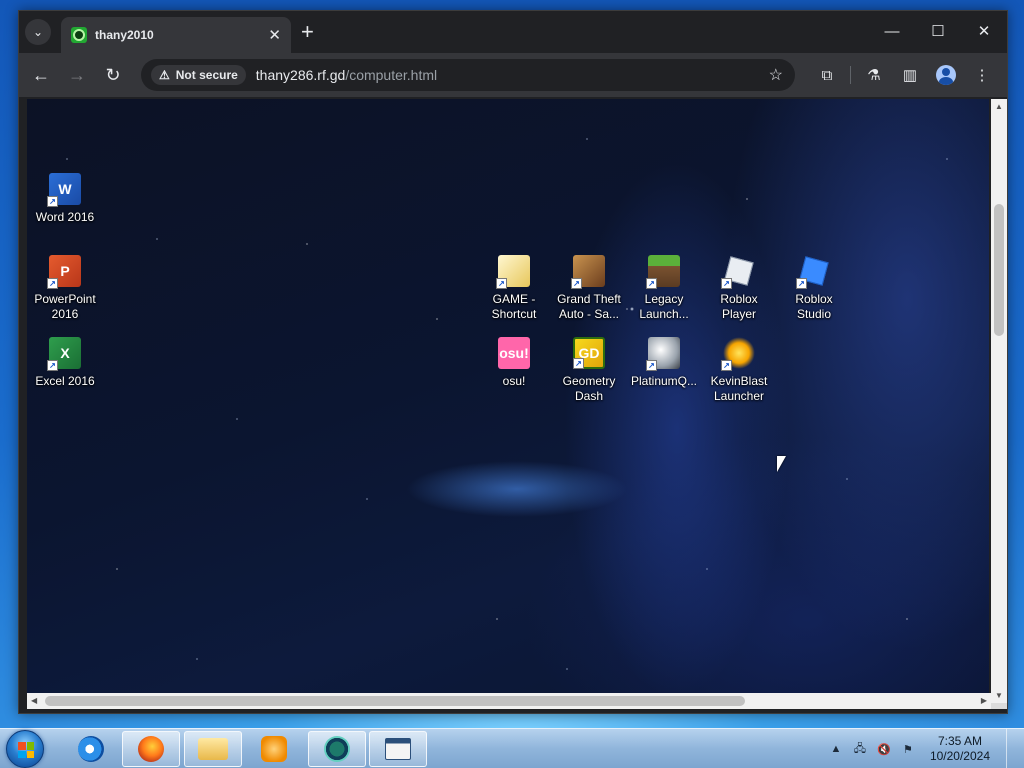 This screenshot has width=1024, height=768. Describe the element at coordinates (850, 75) in the screenshot. I see `toolbar-separator` at that location.